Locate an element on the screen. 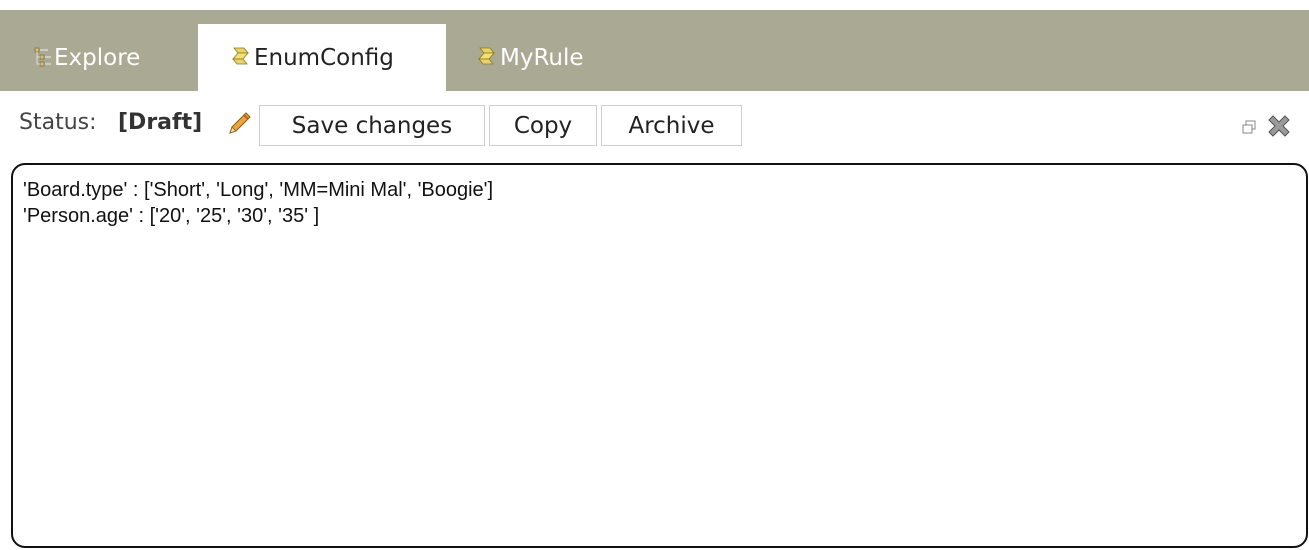 This screenshot has width=1309, height=550. archive-button: Archive is located at coordinates (671, 125).